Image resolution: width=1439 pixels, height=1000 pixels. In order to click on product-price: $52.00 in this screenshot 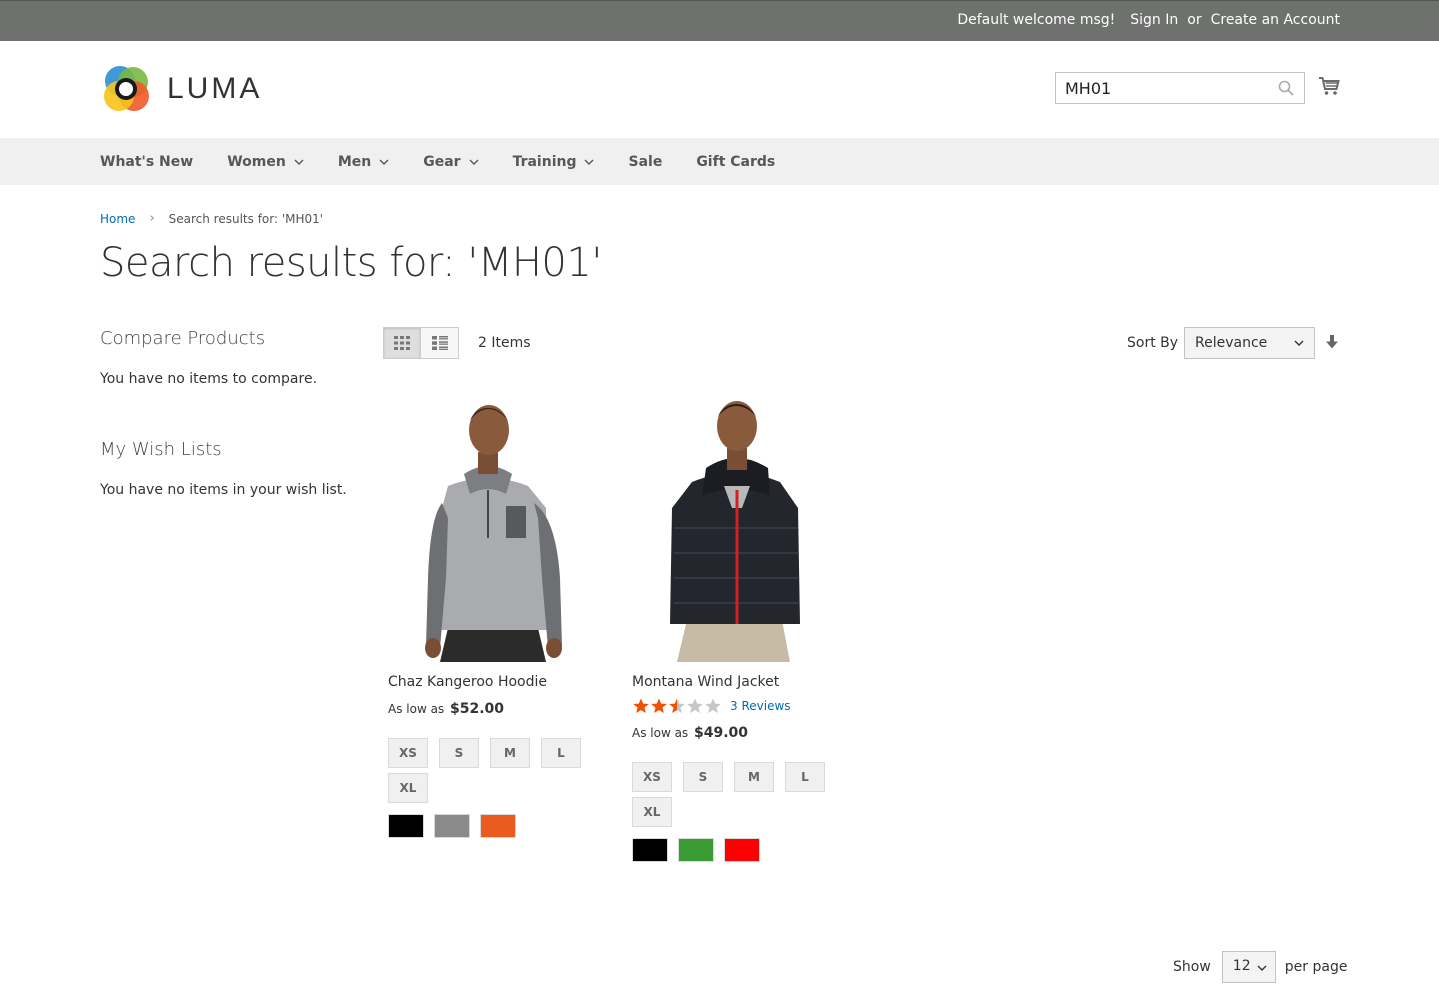, I will do `click(477, 709)`.